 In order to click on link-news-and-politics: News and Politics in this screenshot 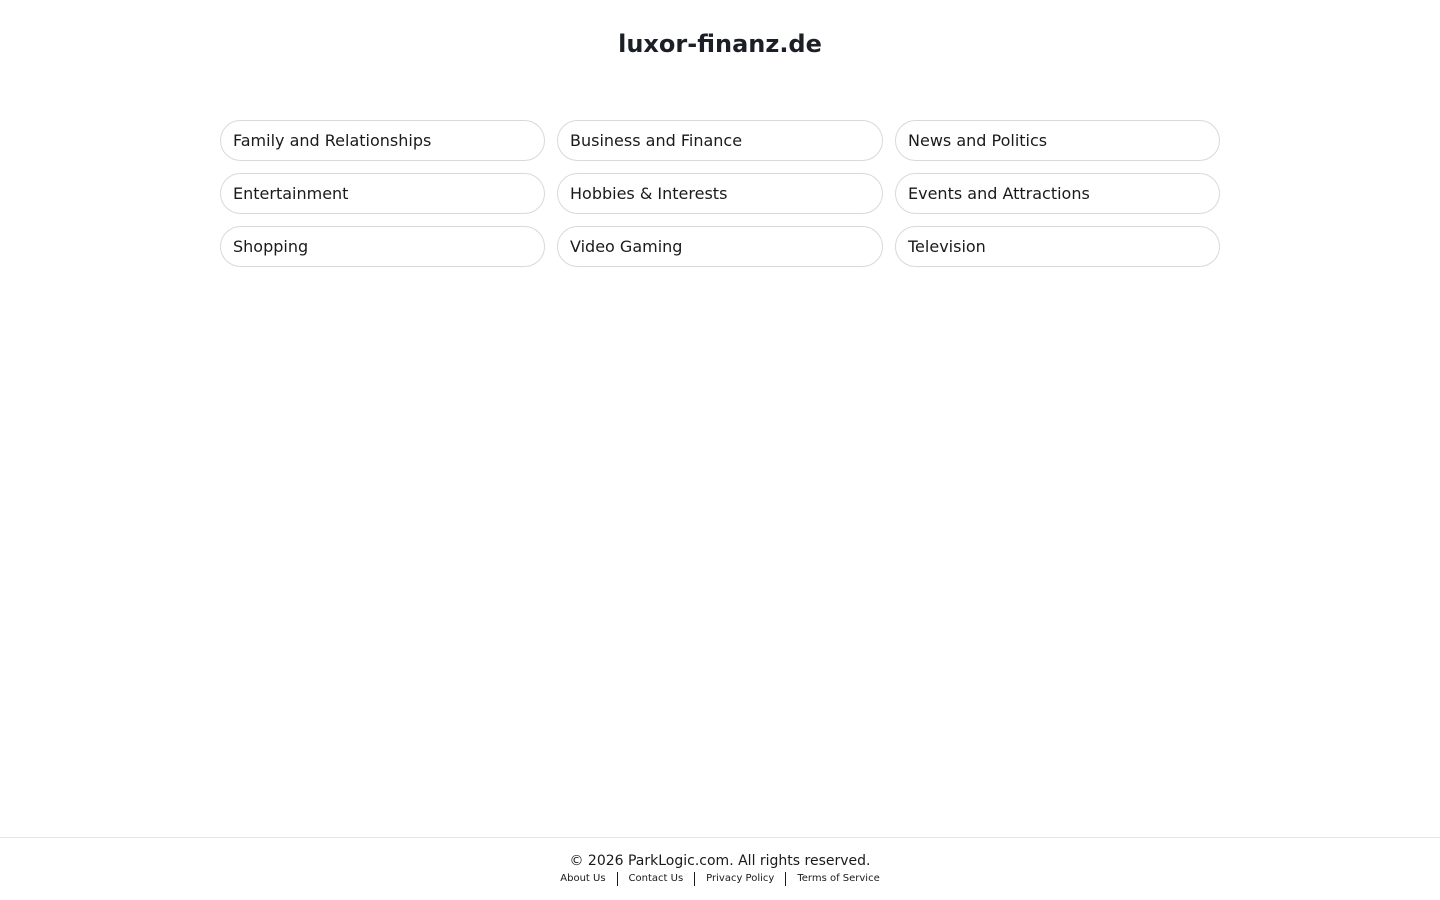, I will do `click(1057, 140)`.